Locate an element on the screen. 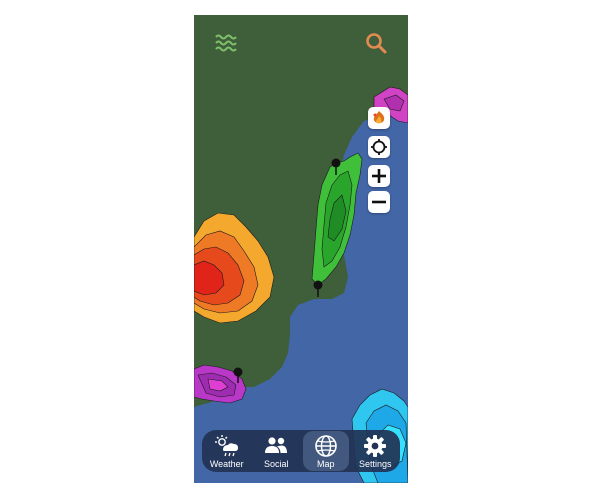 The image size is (600, 497). wildfire-layer-icon is located at coordinates (379, 117).